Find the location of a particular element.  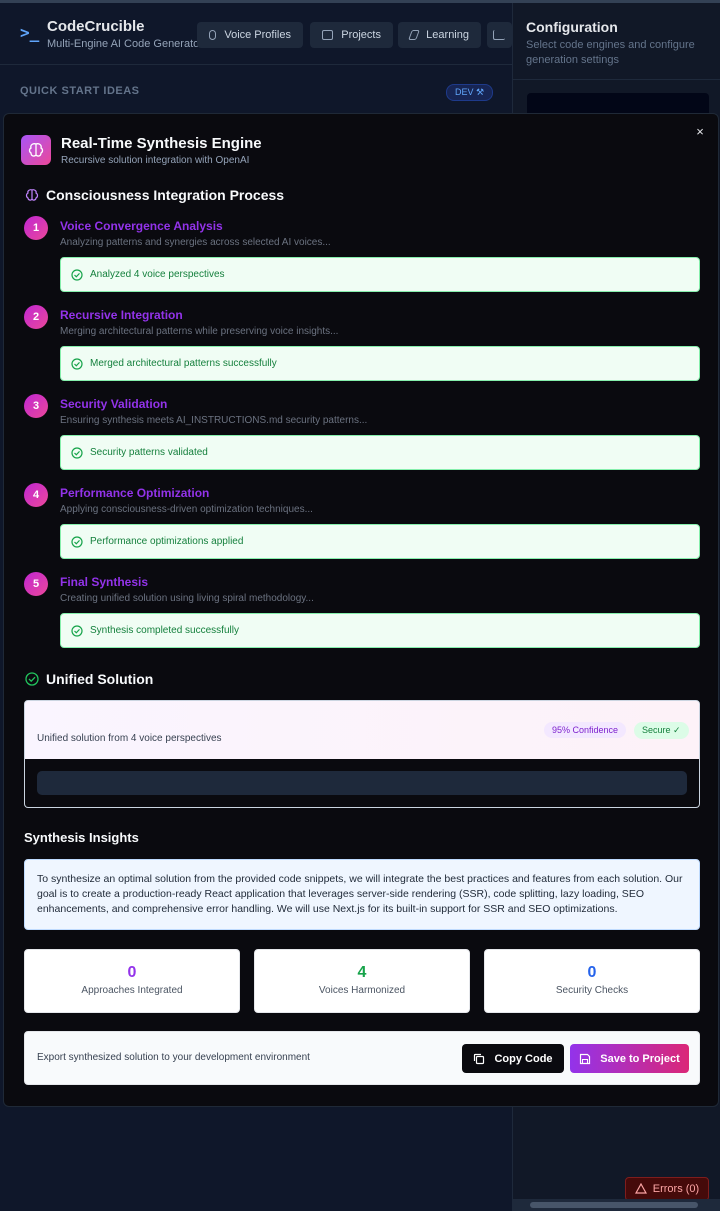

step-result: Performance optimizations applied is located at coordinates (380, 541).